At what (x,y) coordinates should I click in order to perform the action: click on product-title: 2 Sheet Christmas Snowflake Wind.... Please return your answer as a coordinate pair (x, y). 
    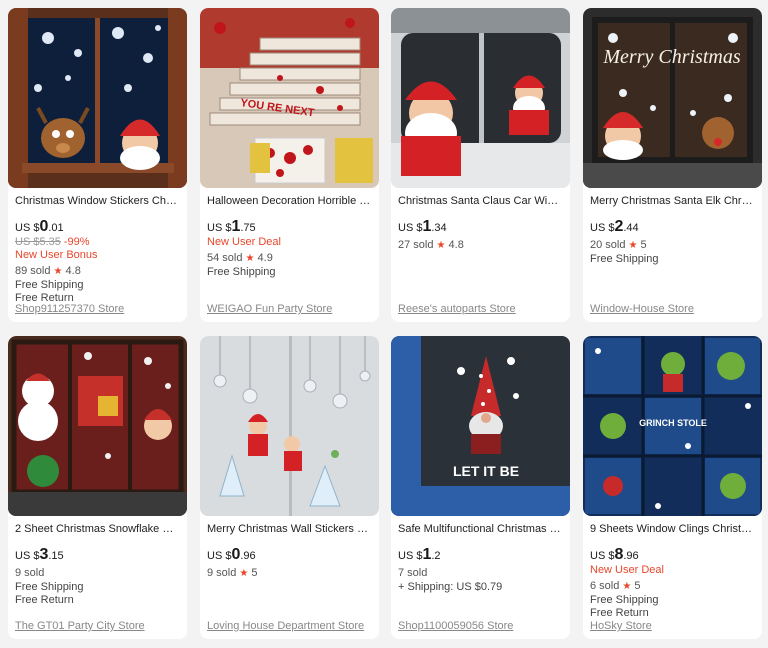
    Looking at the image, I should click on (97, 529).